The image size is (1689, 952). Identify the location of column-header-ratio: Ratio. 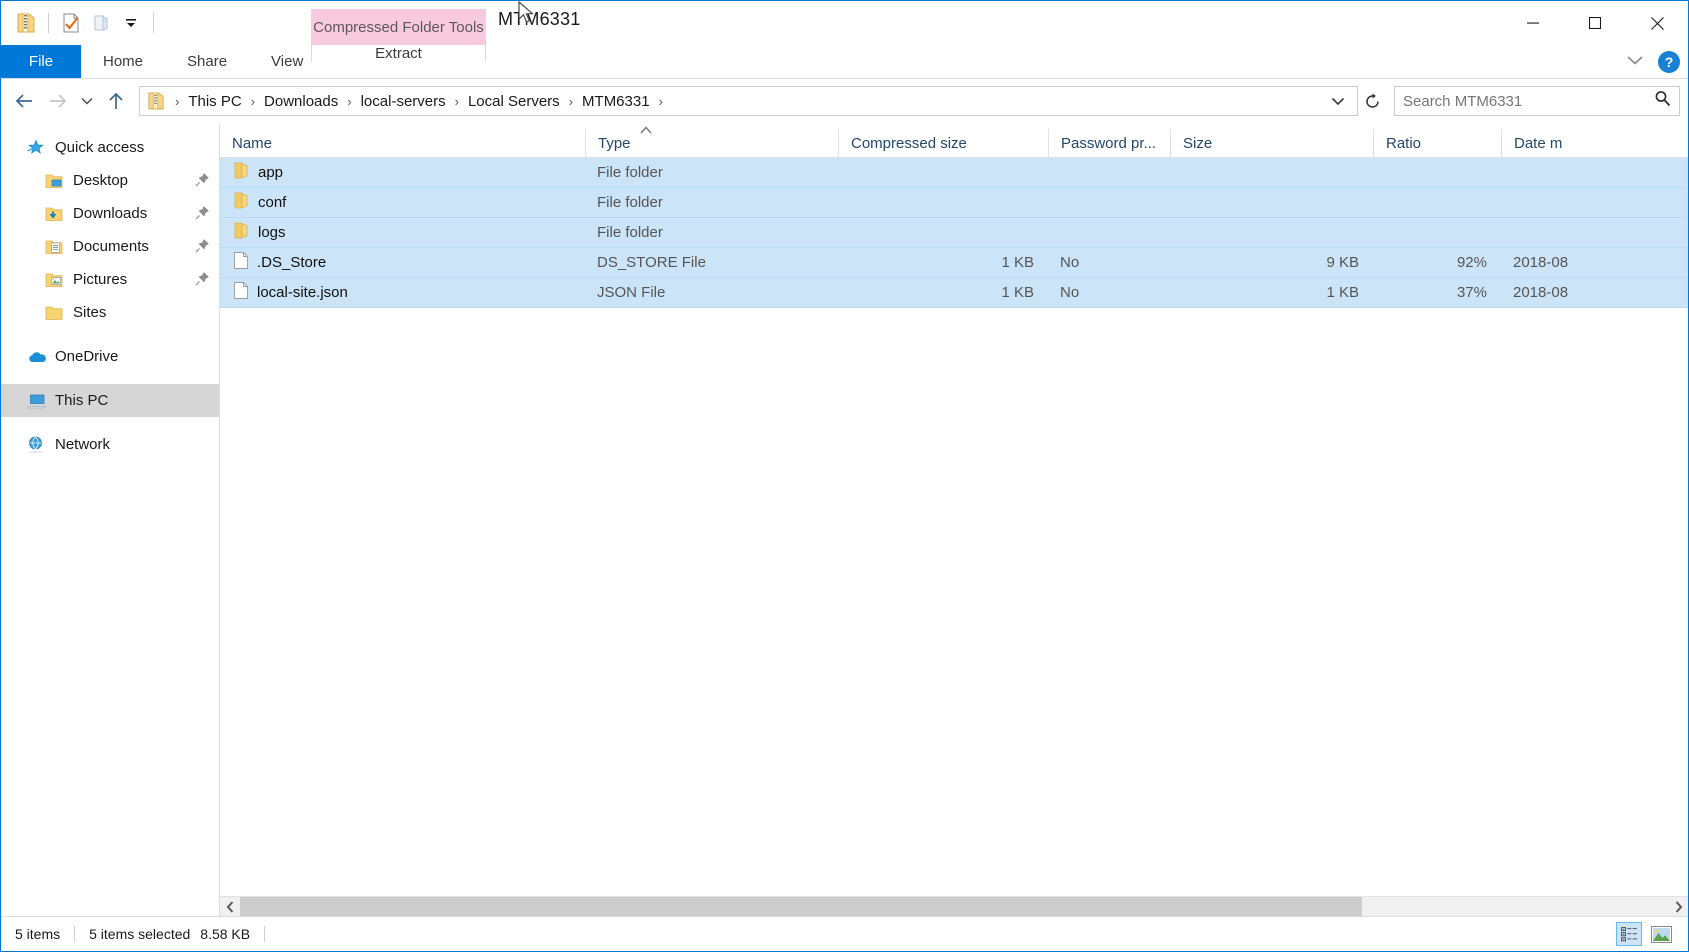
(1437, 143).